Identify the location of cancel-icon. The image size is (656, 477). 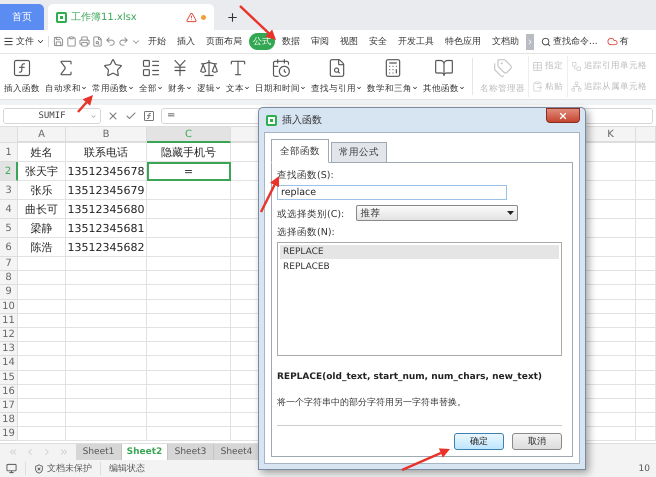
(113, 116).